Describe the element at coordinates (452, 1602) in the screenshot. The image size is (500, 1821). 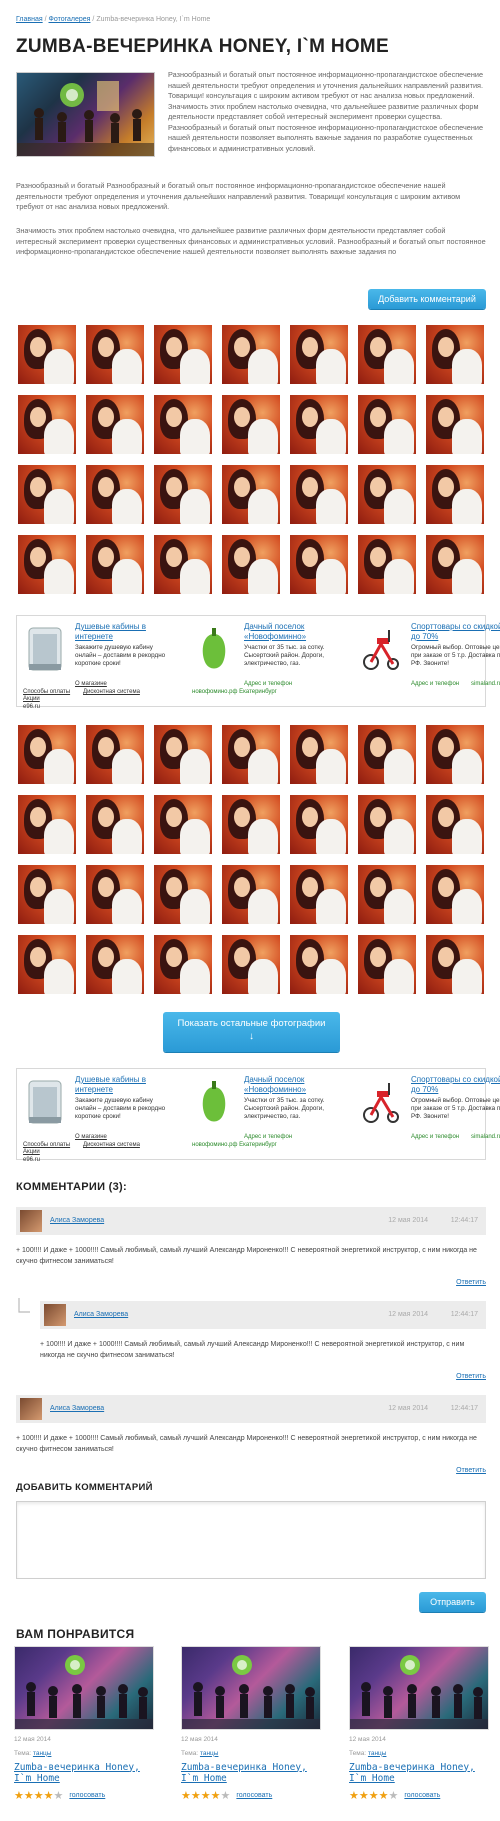
I see `submit-button: Отправить` at that location.